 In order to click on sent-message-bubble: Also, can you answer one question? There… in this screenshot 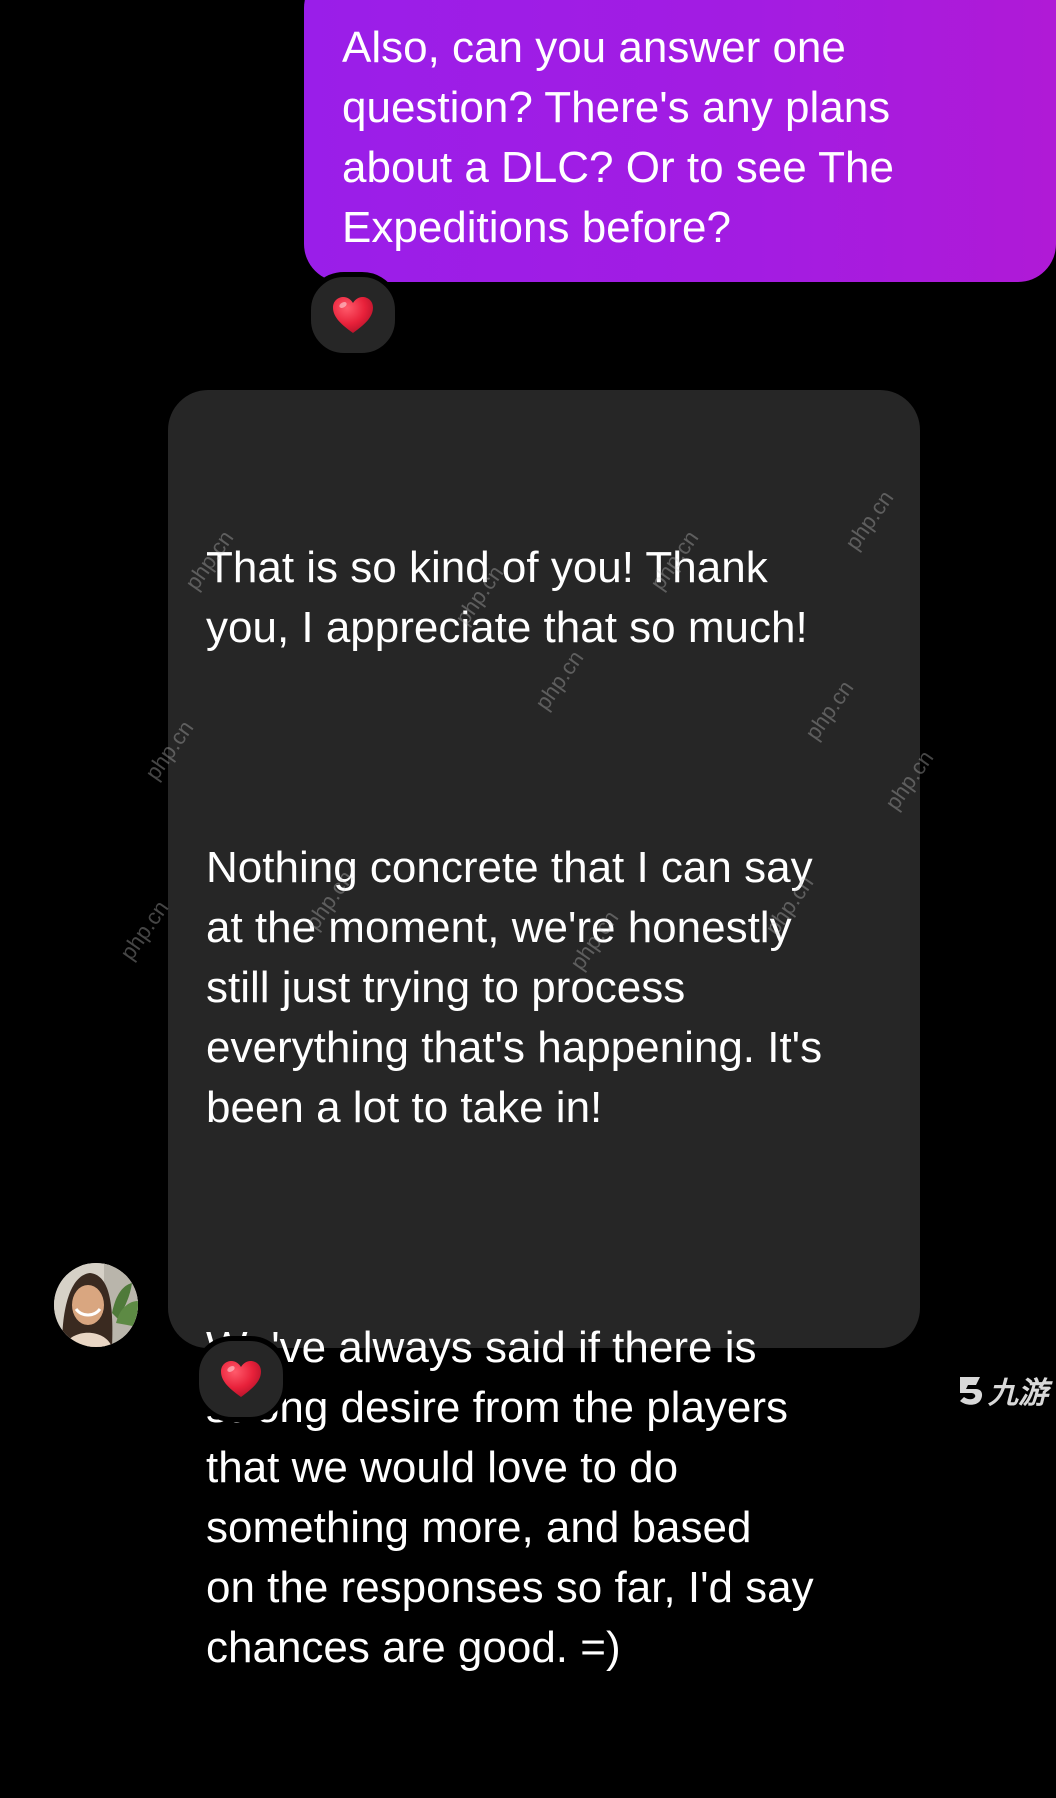, I will do `click(680, 141)`.